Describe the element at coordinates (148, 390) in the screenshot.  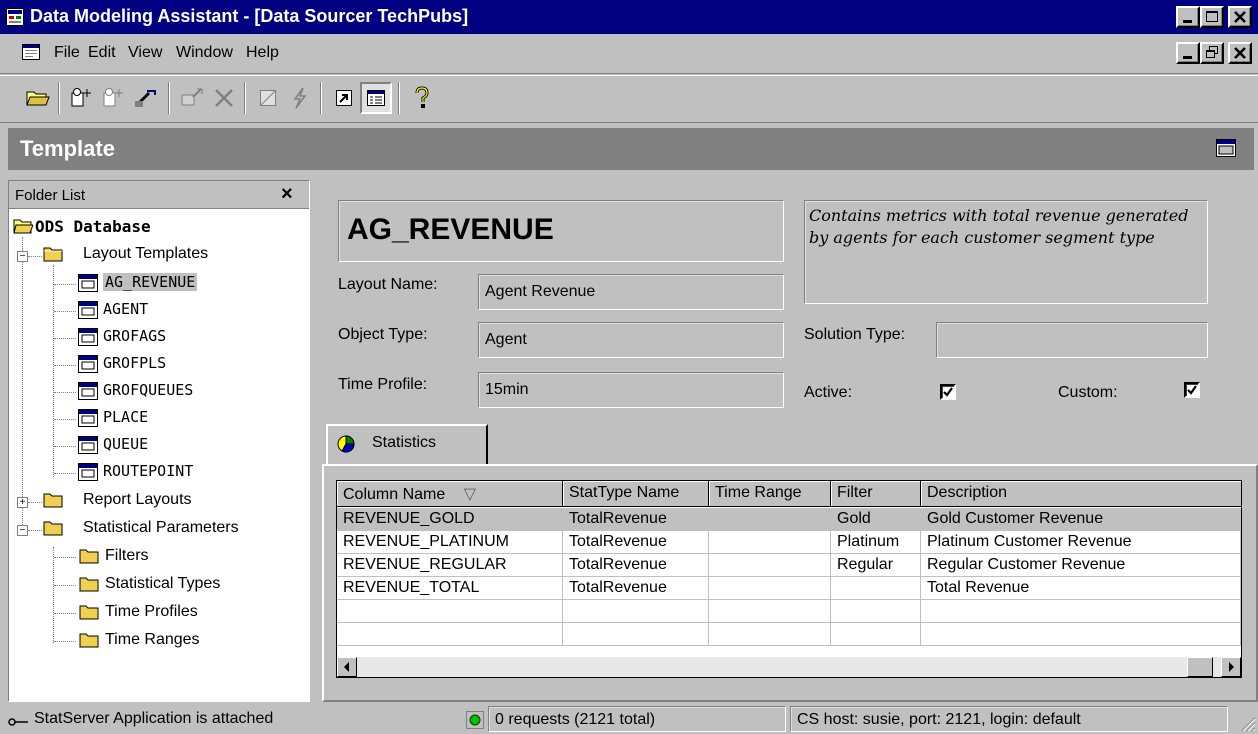
I see `tree-item-template: GROFQUEUES` at that location.